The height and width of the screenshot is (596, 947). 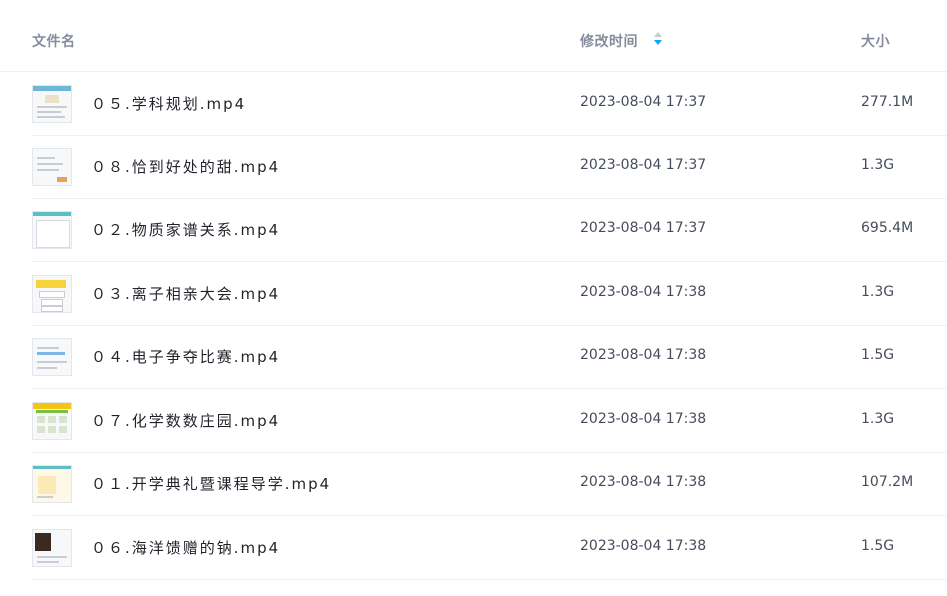 I want to click on file-row: ０１.开学典礼暨课程导学.mp4 2023-08-04 17:38 107.2M, so click(x=489, y=484).